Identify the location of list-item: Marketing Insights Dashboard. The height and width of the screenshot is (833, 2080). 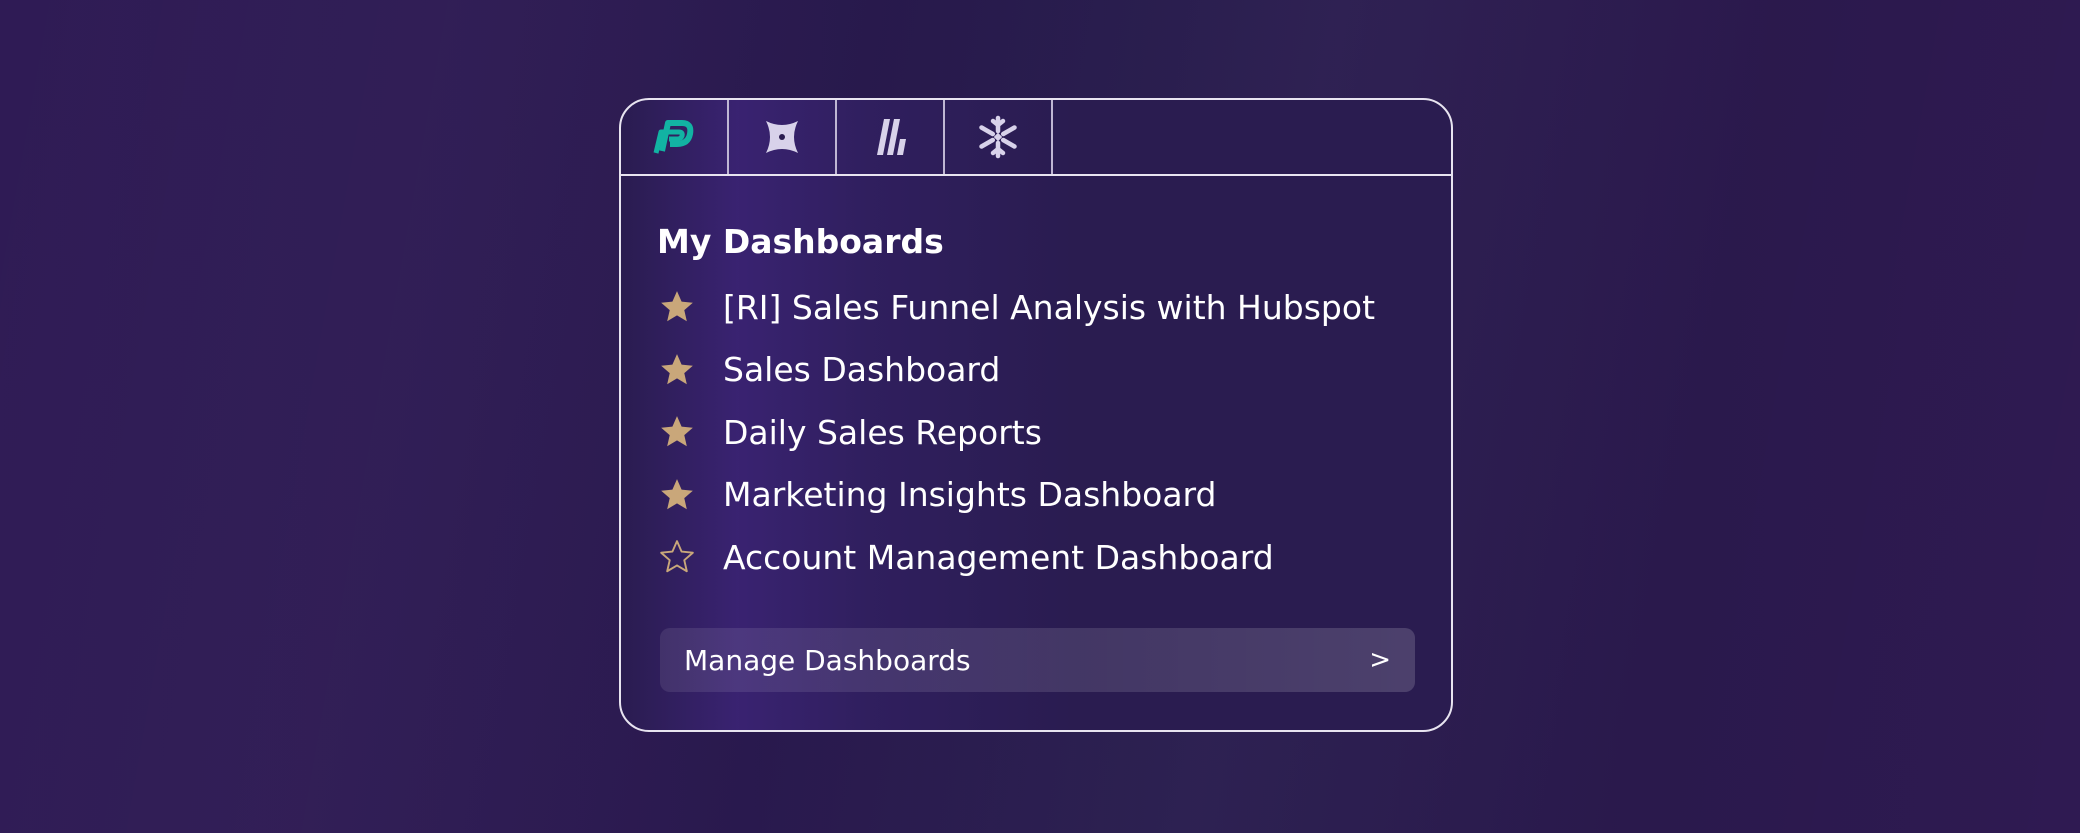
(1036, 495).